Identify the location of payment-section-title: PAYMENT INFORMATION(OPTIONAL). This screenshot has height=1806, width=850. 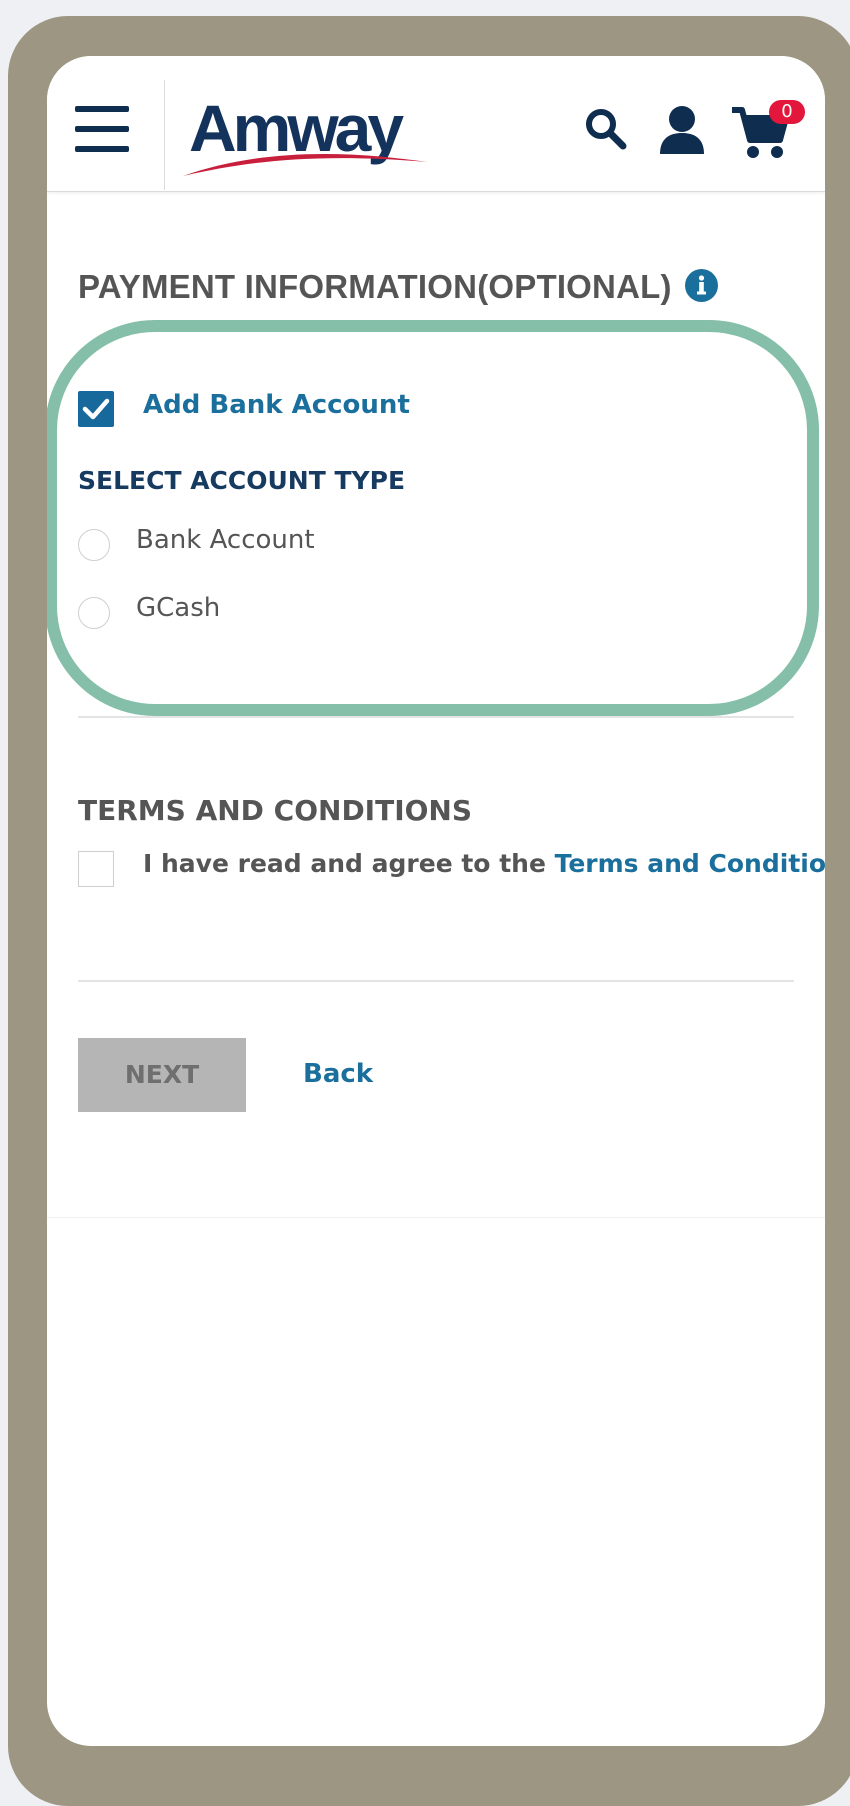
(375, 286).